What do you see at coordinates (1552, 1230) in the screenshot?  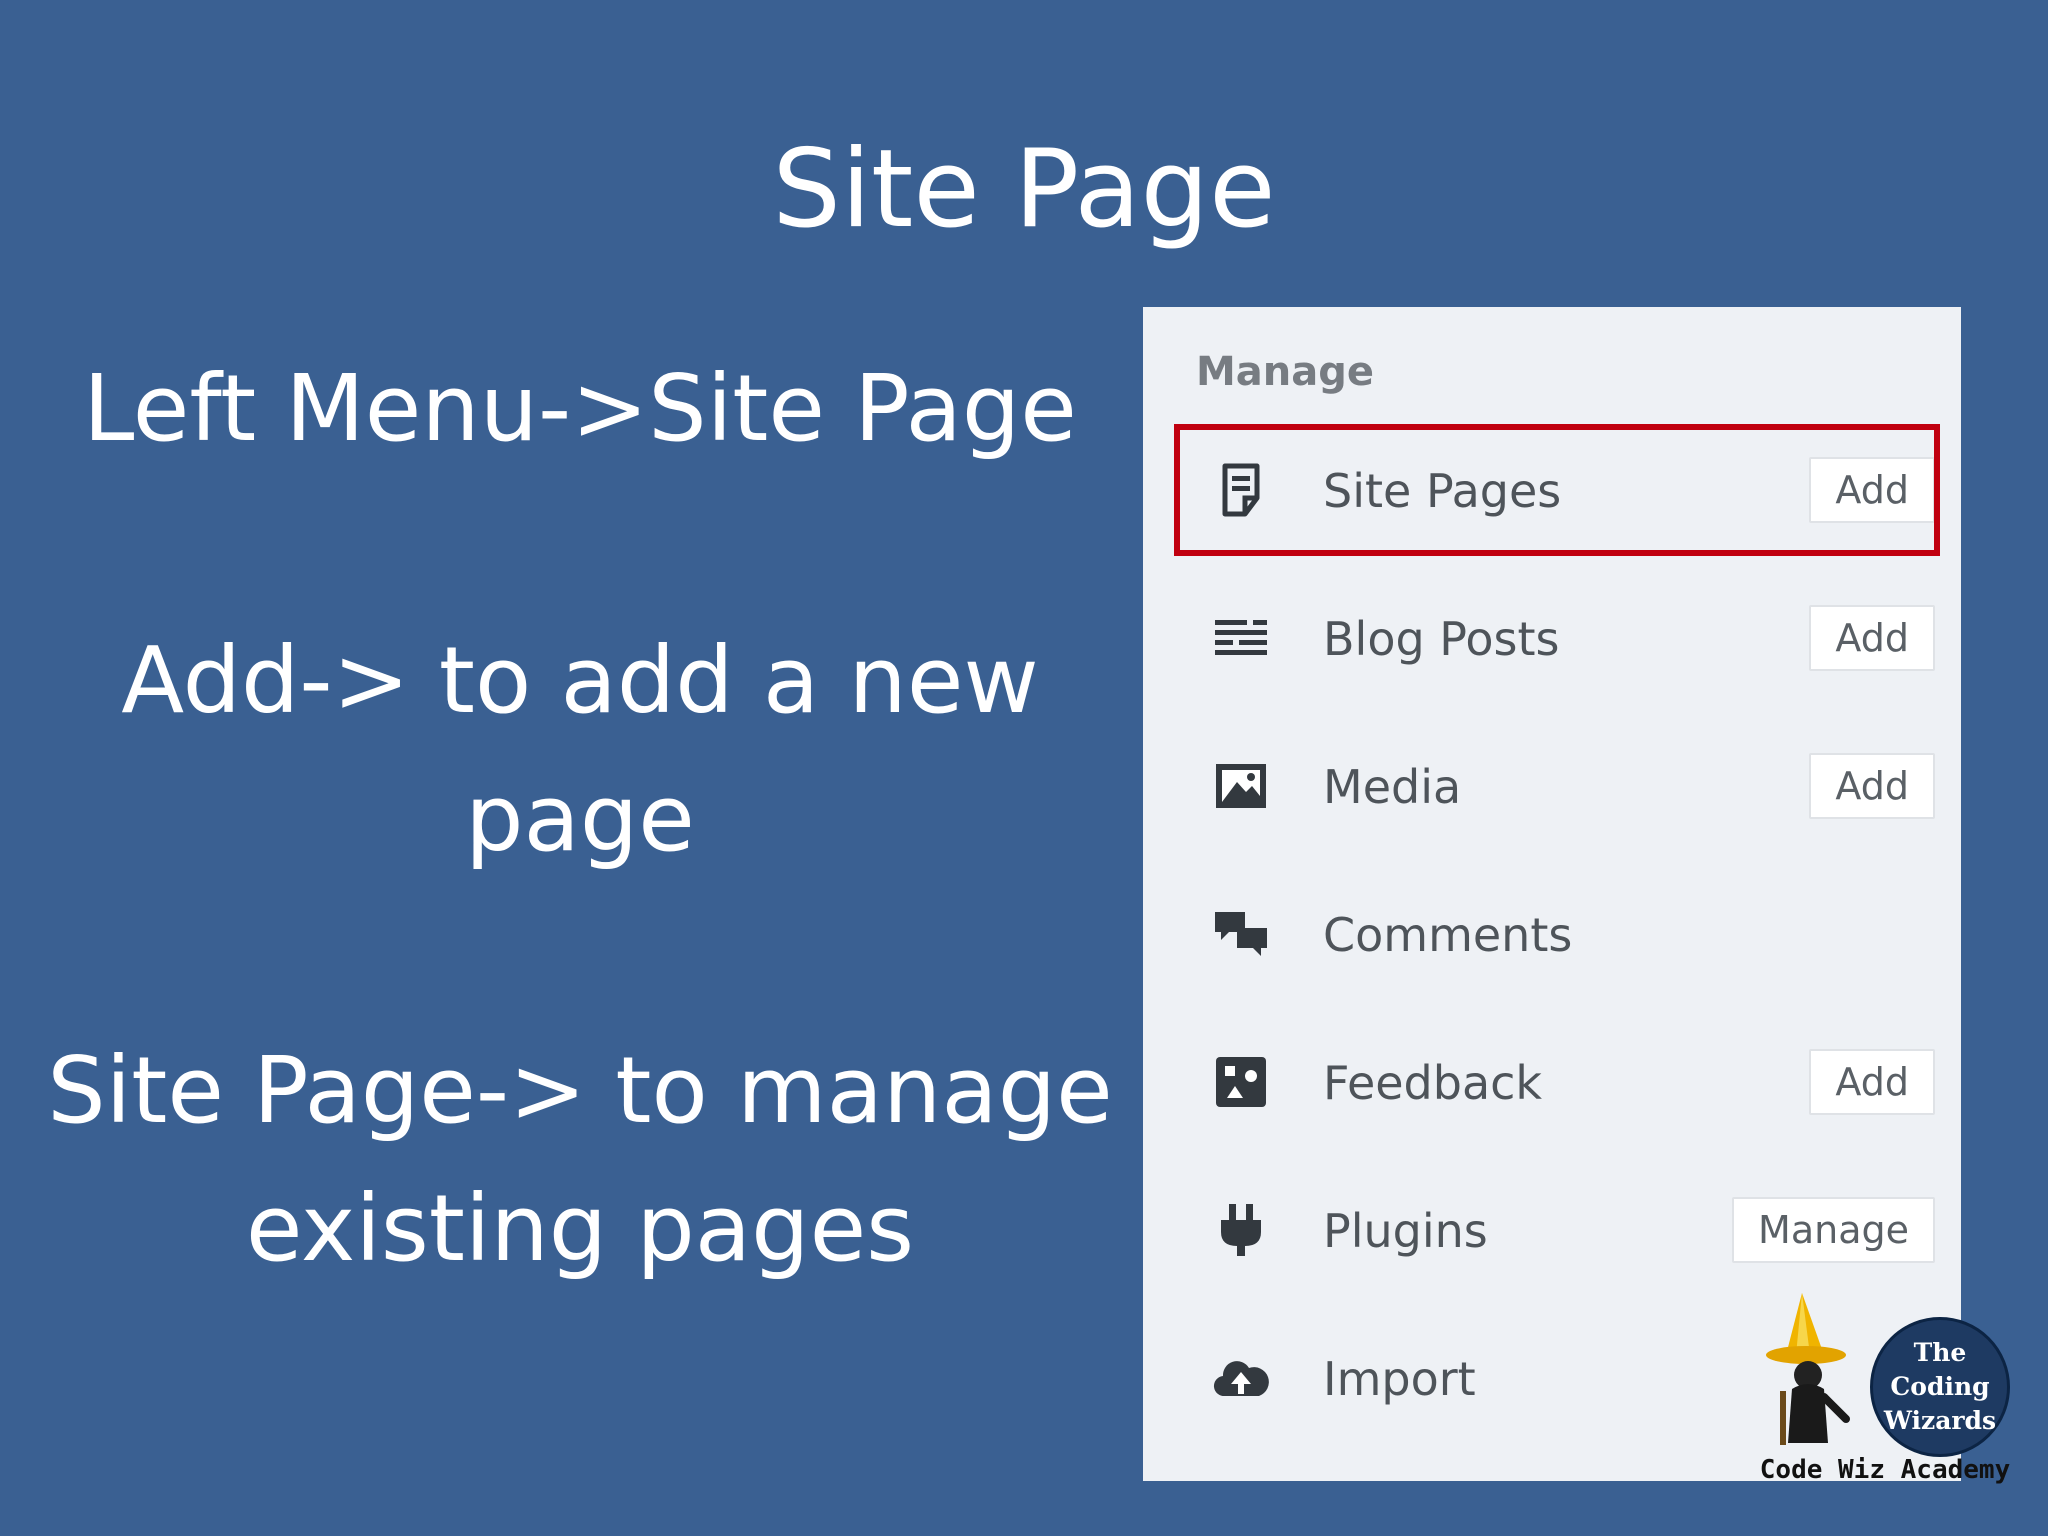 I see `menu-item-plugins: Plugins Manage` at bounding box center [1552, 1230].